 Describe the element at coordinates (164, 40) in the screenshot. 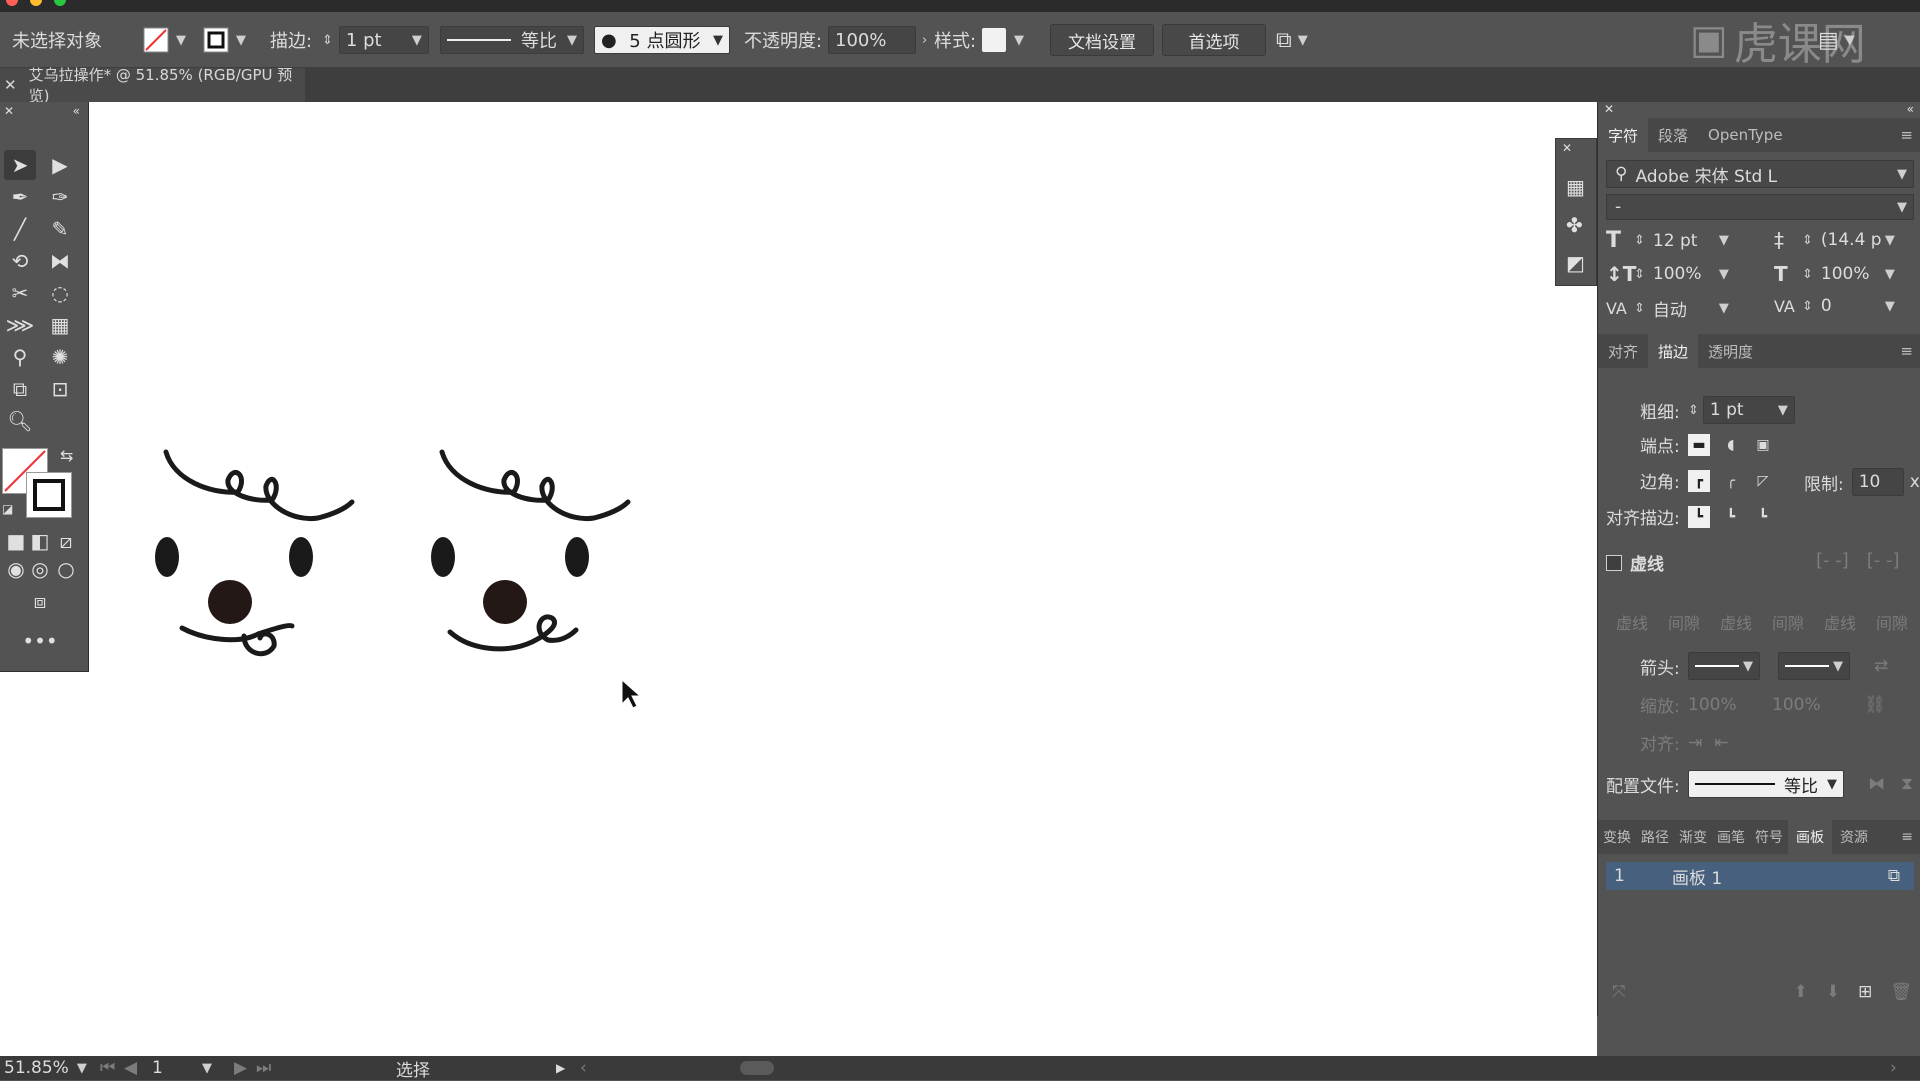

I see `fill-swatch: ▼` at that location.